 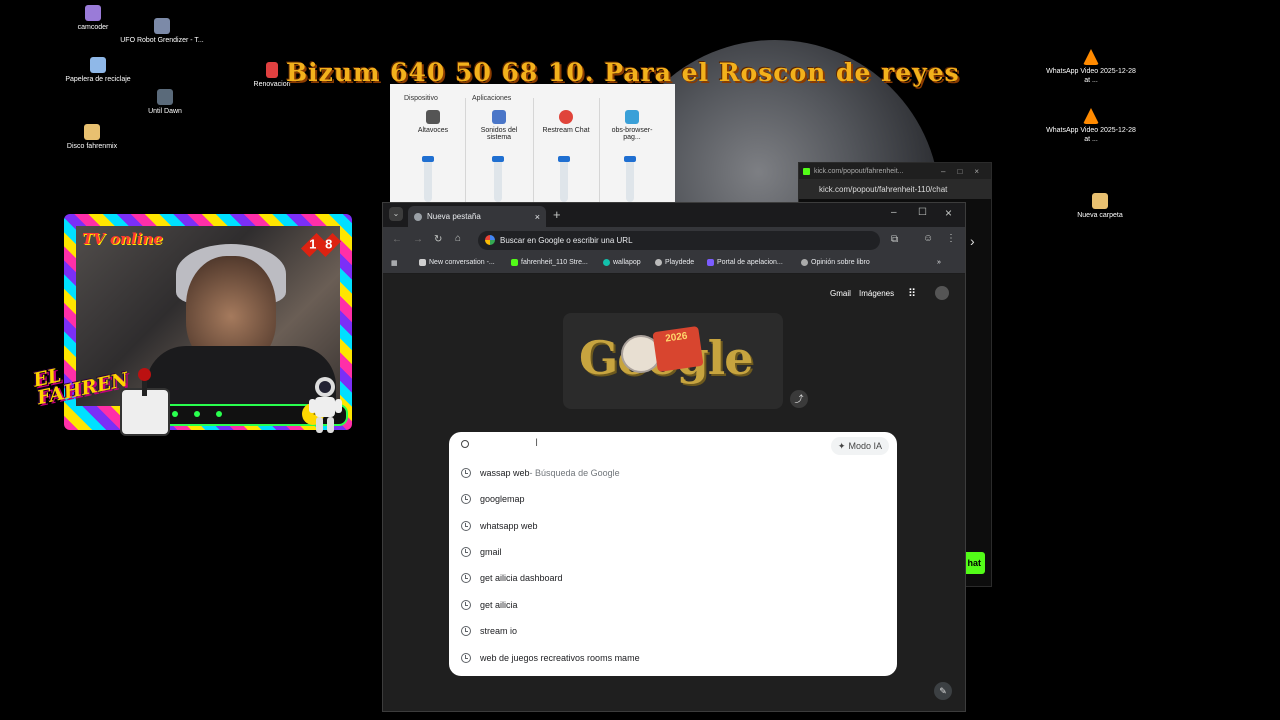 I want to click on speaker-icon, so click(x=433, y=117).